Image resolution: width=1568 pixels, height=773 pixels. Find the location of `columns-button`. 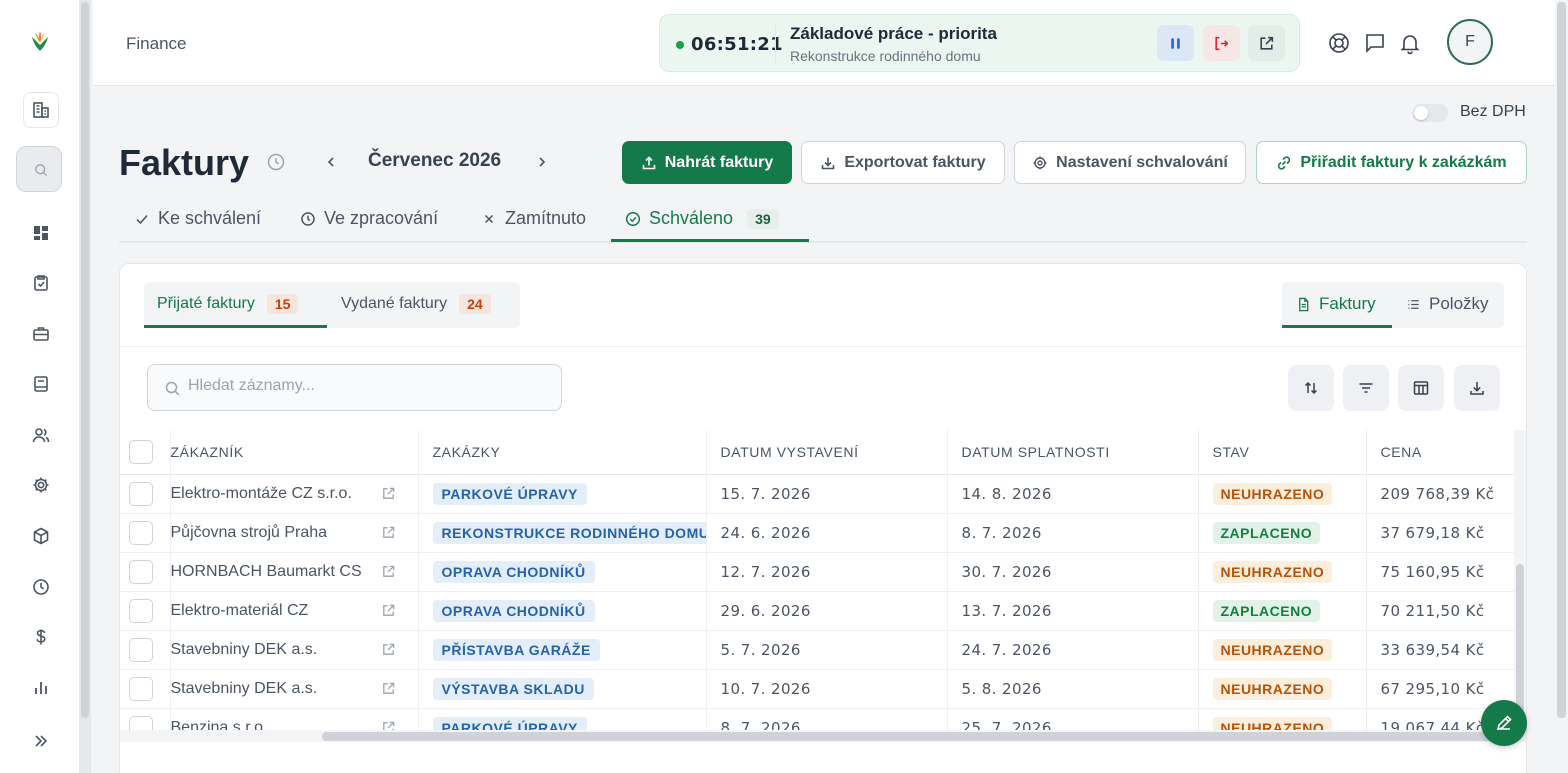

columns-button is located at coordinates (1421, 388).